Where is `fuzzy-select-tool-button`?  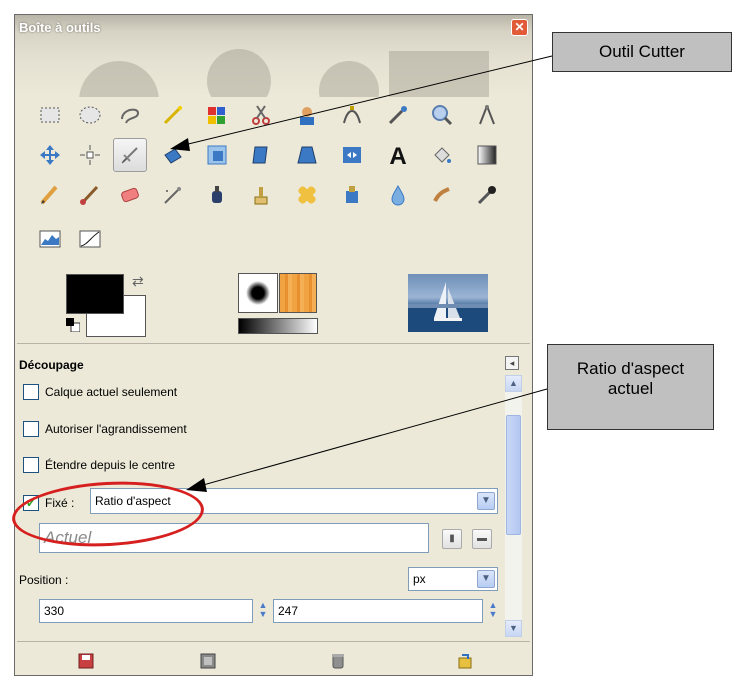 fuzzy-select-tool-button is located at coordinates (173, 115).